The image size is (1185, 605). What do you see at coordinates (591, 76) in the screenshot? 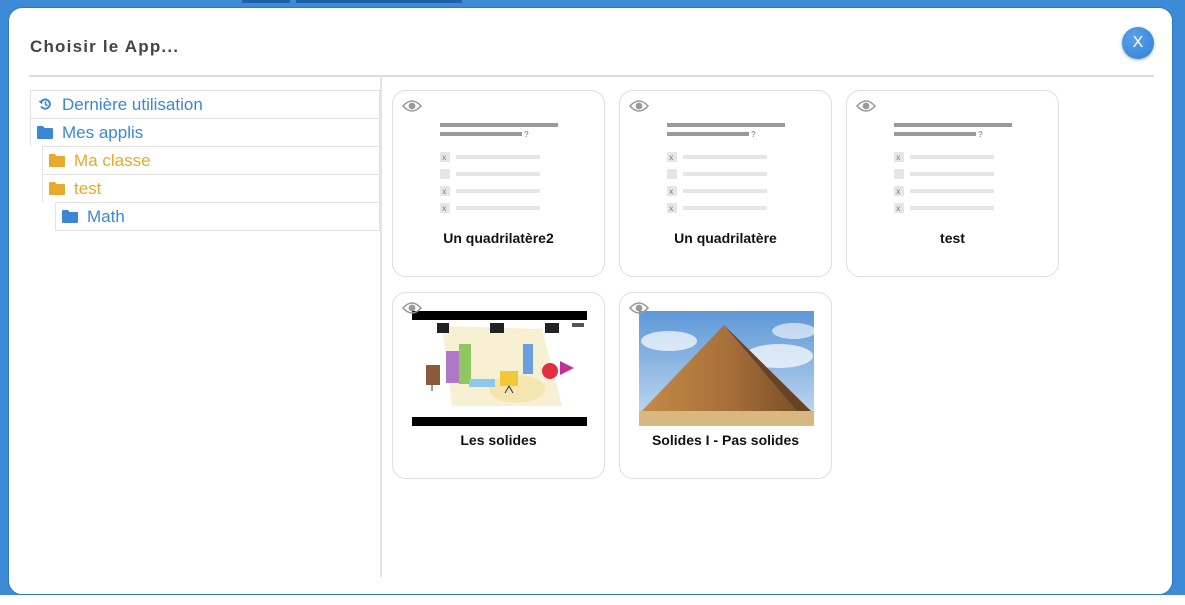
I see `header-divider` at bounding box center [591, 76].